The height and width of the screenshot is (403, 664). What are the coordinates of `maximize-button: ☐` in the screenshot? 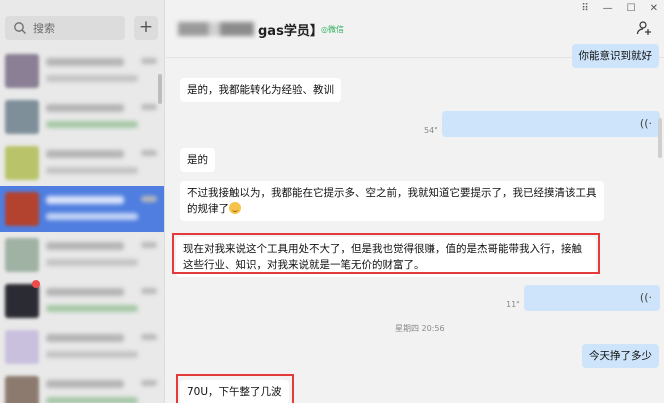 It's located at (631, 9).